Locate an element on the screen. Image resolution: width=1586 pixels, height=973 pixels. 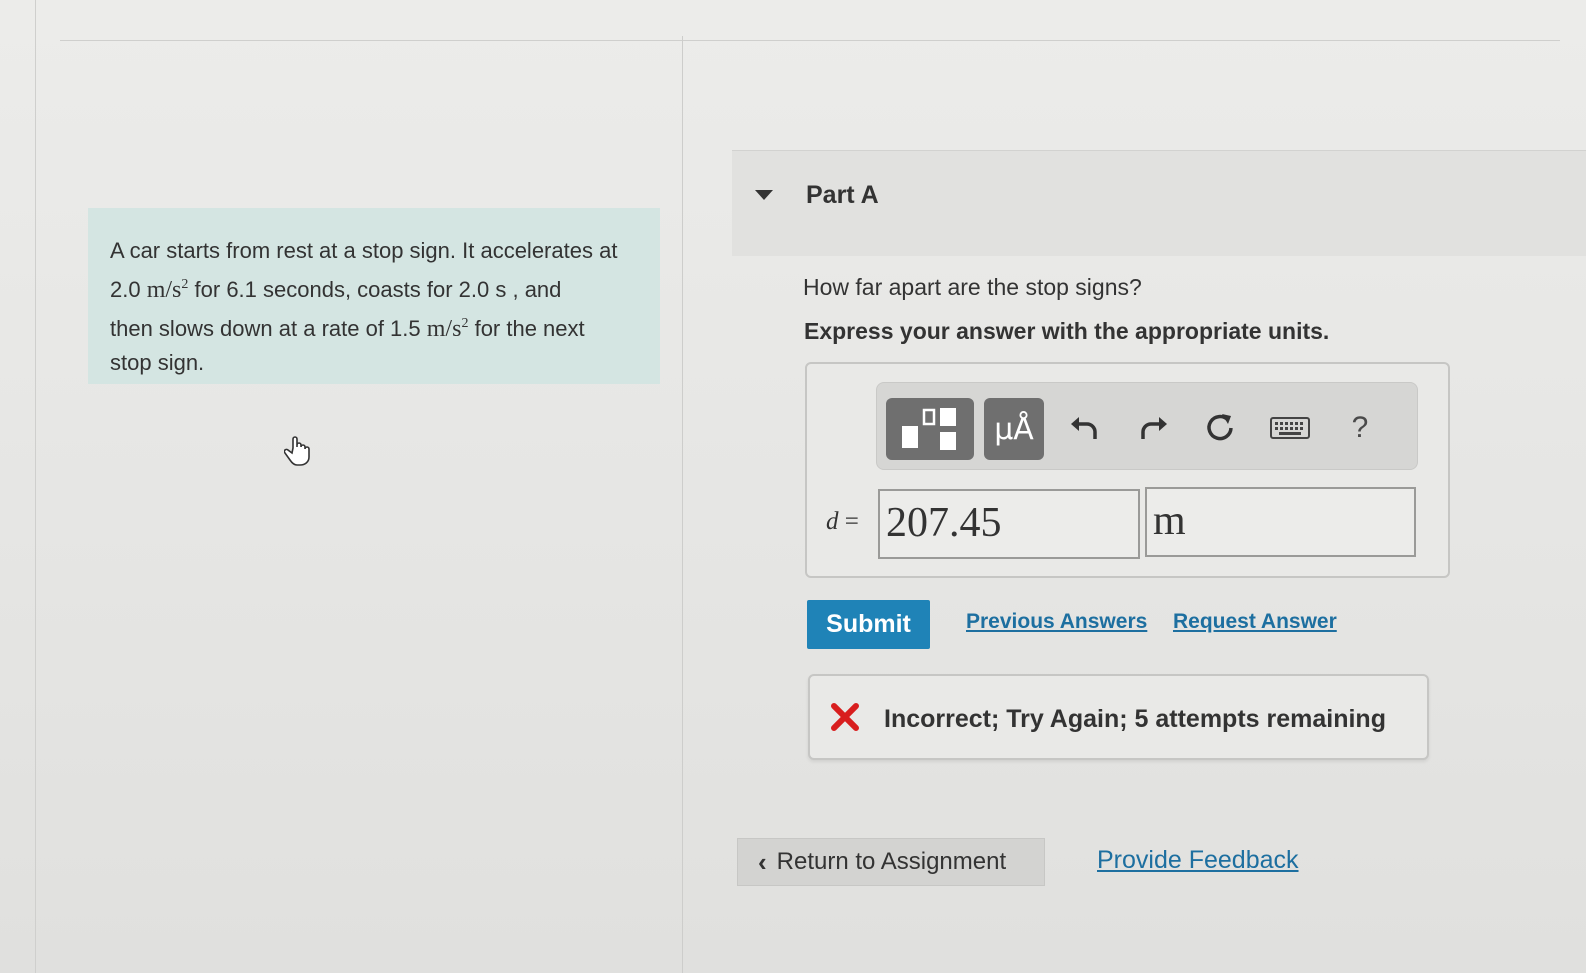
reset-icon is located at coordinates (1220, 428).